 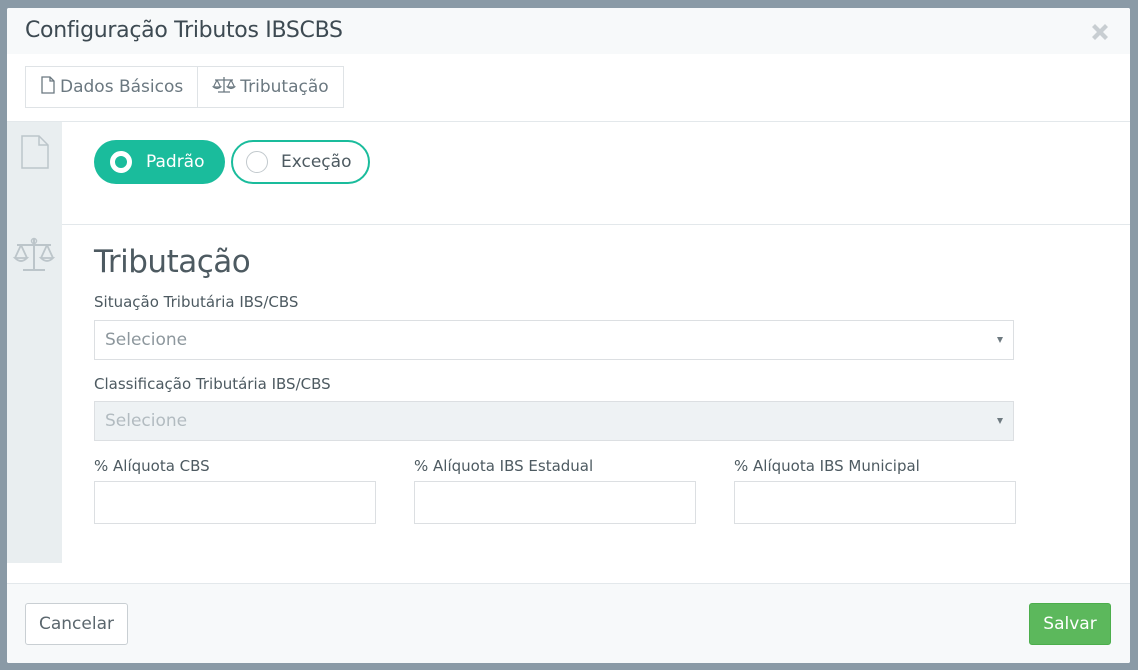 I want to click on radio-excecao: Exceção, so click(x=300, y=162).